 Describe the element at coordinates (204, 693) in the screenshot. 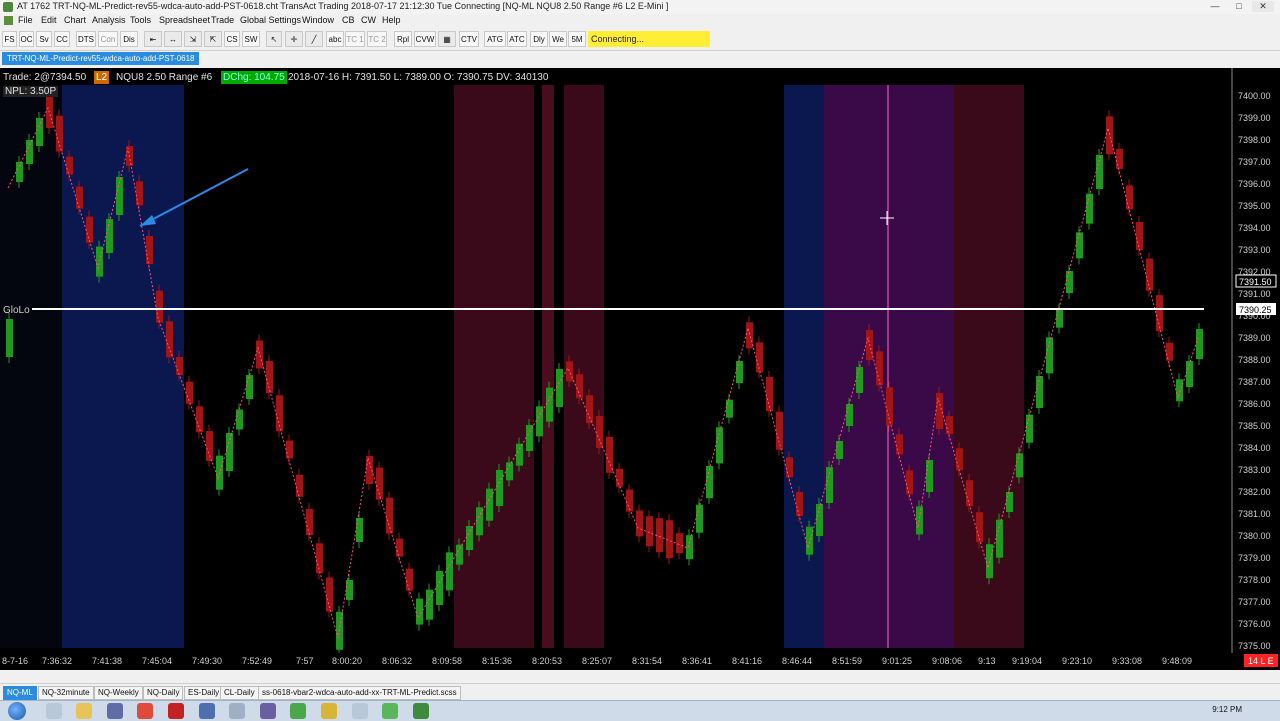

I see `tab-es-daily: ES-Daily` at that location.